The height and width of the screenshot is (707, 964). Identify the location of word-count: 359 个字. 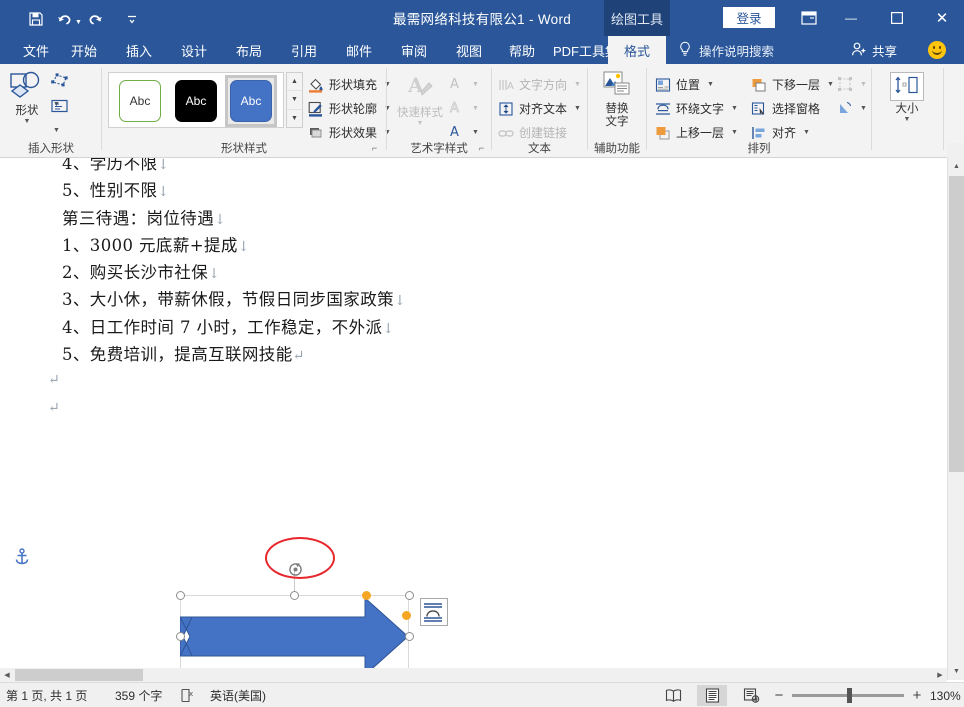
(138, 695).